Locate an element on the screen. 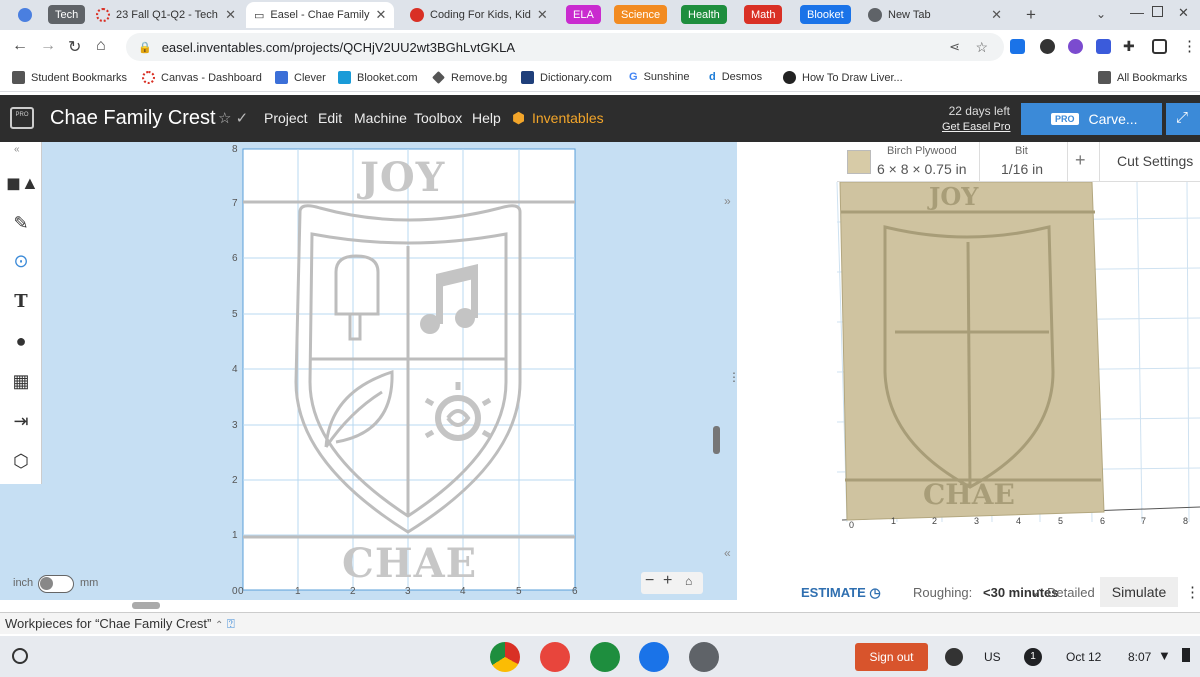  kebab-menu-icon: ⋮ is located at coordinates (1189, 46).